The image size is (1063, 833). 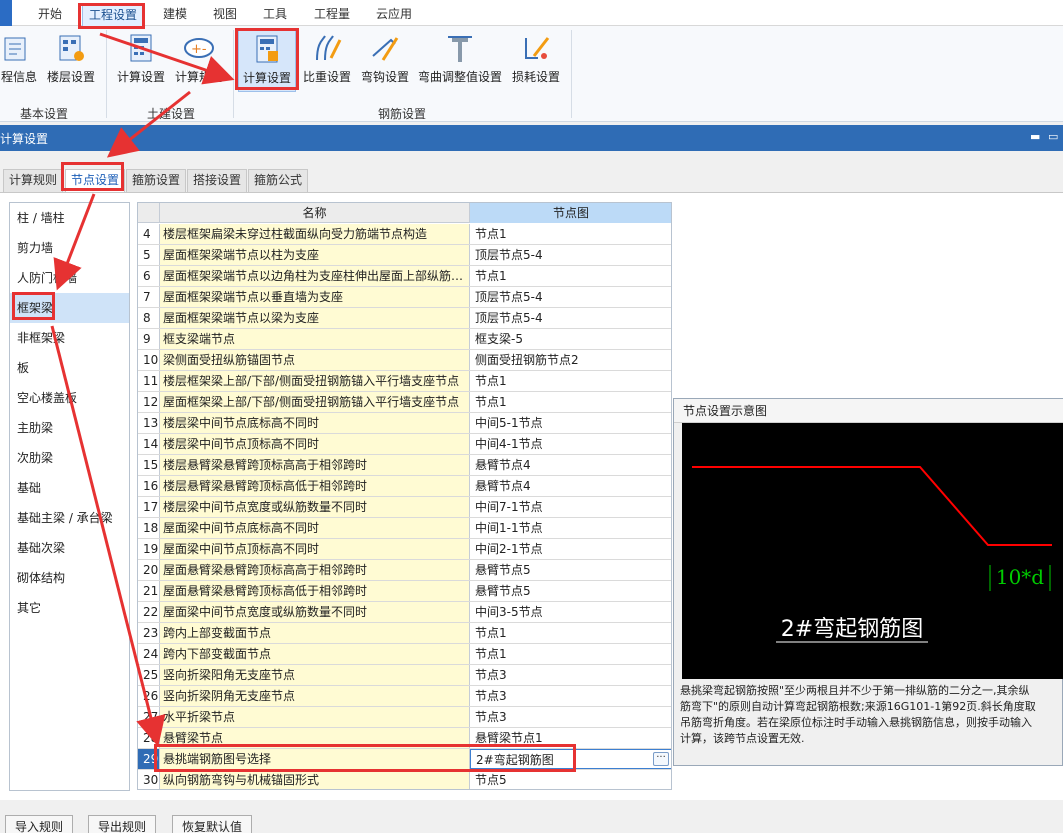 I want to click on table-row: 22 屋面梁中间节点宽度或纵筋数量不同时 中间3-5节点, so click(x=404, y=612).